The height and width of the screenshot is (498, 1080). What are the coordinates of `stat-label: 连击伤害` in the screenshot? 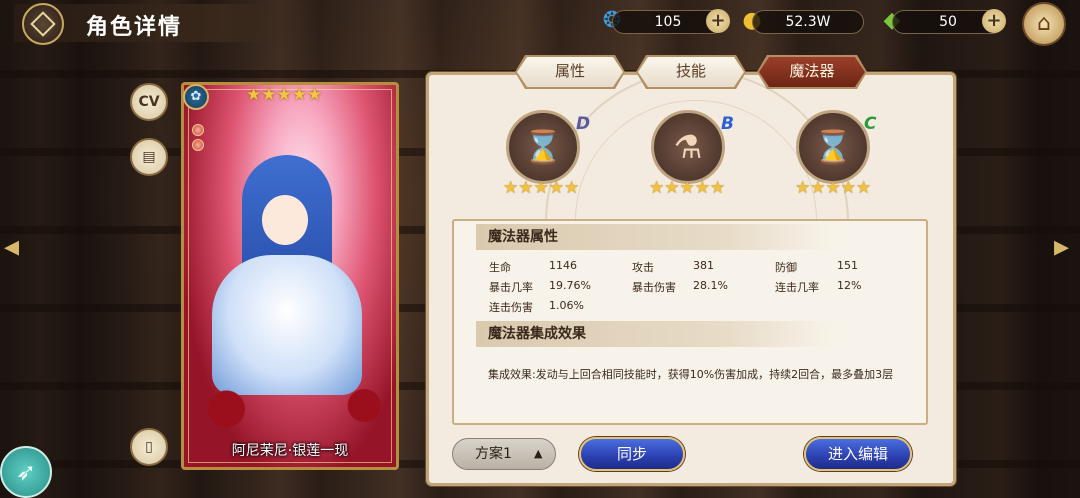 It's located at (511, 307).